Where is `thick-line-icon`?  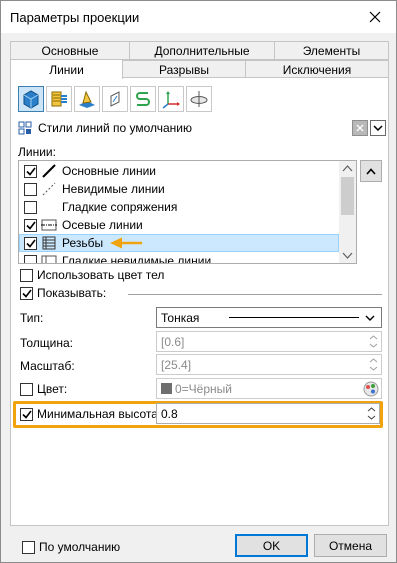
thick-line-icon is located at coordinates (49, 171).